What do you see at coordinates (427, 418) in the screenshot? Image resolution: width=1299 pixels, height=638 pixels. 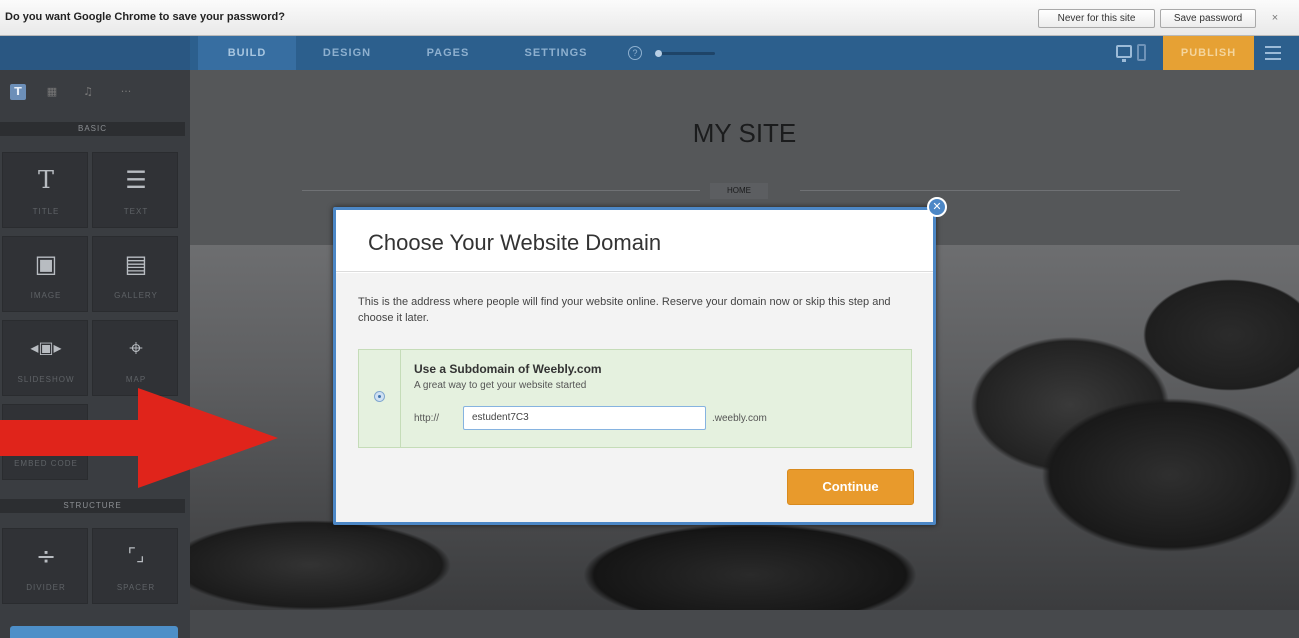 I see `url-prefix: http://` at bounding box center [427, 418].